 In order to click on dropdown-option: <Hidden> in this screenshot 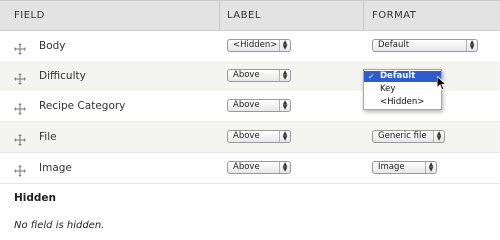, I will do `click(402, 102)`.